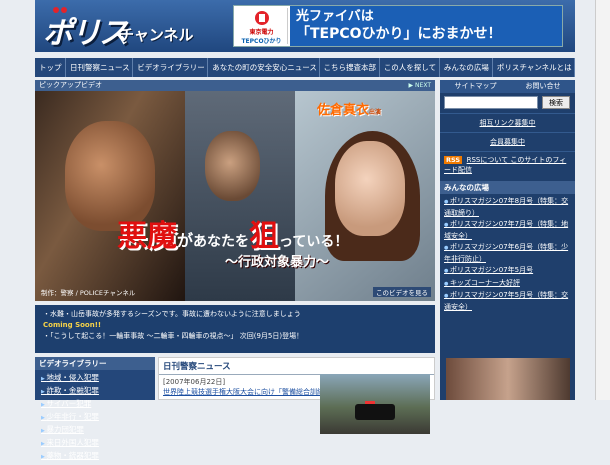 The width and height of the screenshot is (610, 465). Describe the element at coordinates (375, 112) in the screenshot. I see `actress-note: 出演` at that location.